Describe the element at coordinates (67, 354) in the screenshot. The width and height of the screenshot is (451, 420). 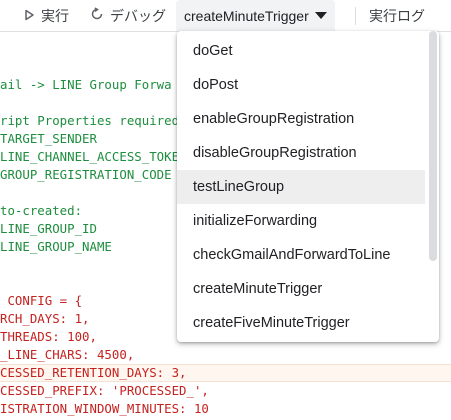
I see `code-line: _LINE_CHARS: 4500,` at that location.